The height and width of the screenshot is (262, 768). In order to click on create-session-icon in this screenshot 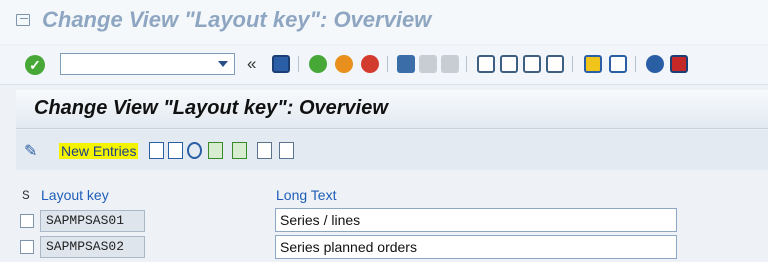, I will do `click(593, 64)`.